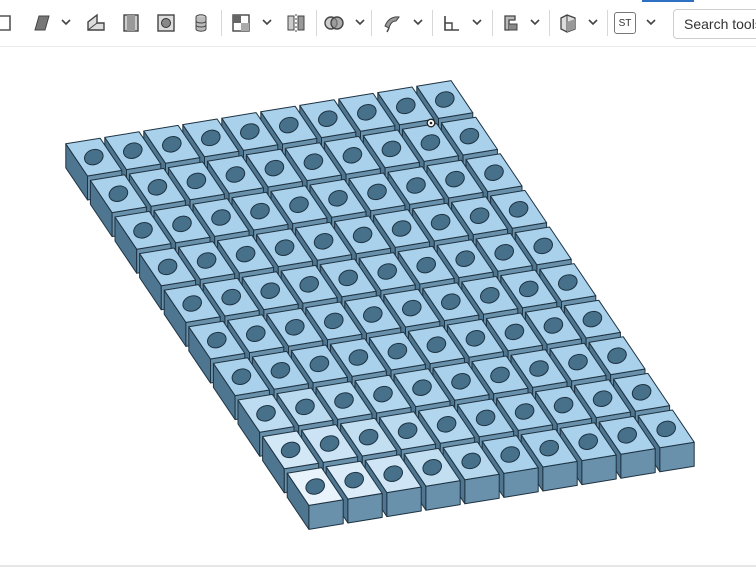 Image resolution: width=756 pixels, height=567 pixels. Describe the element at coordinates (296, 23) in the screenshot. I see `mirror-icon` at that location.